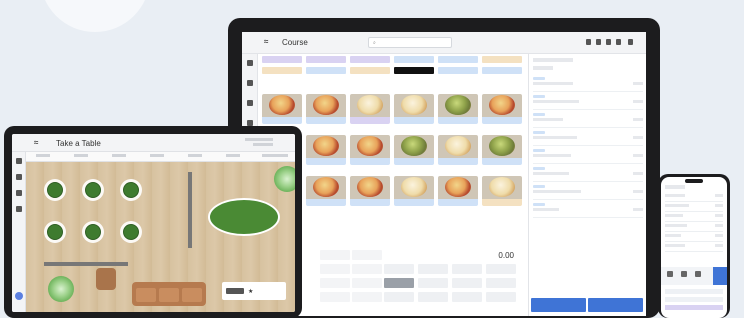 This screenshot has height=318, width=744. I want to click on tablet-action-button, so click(19, 296).